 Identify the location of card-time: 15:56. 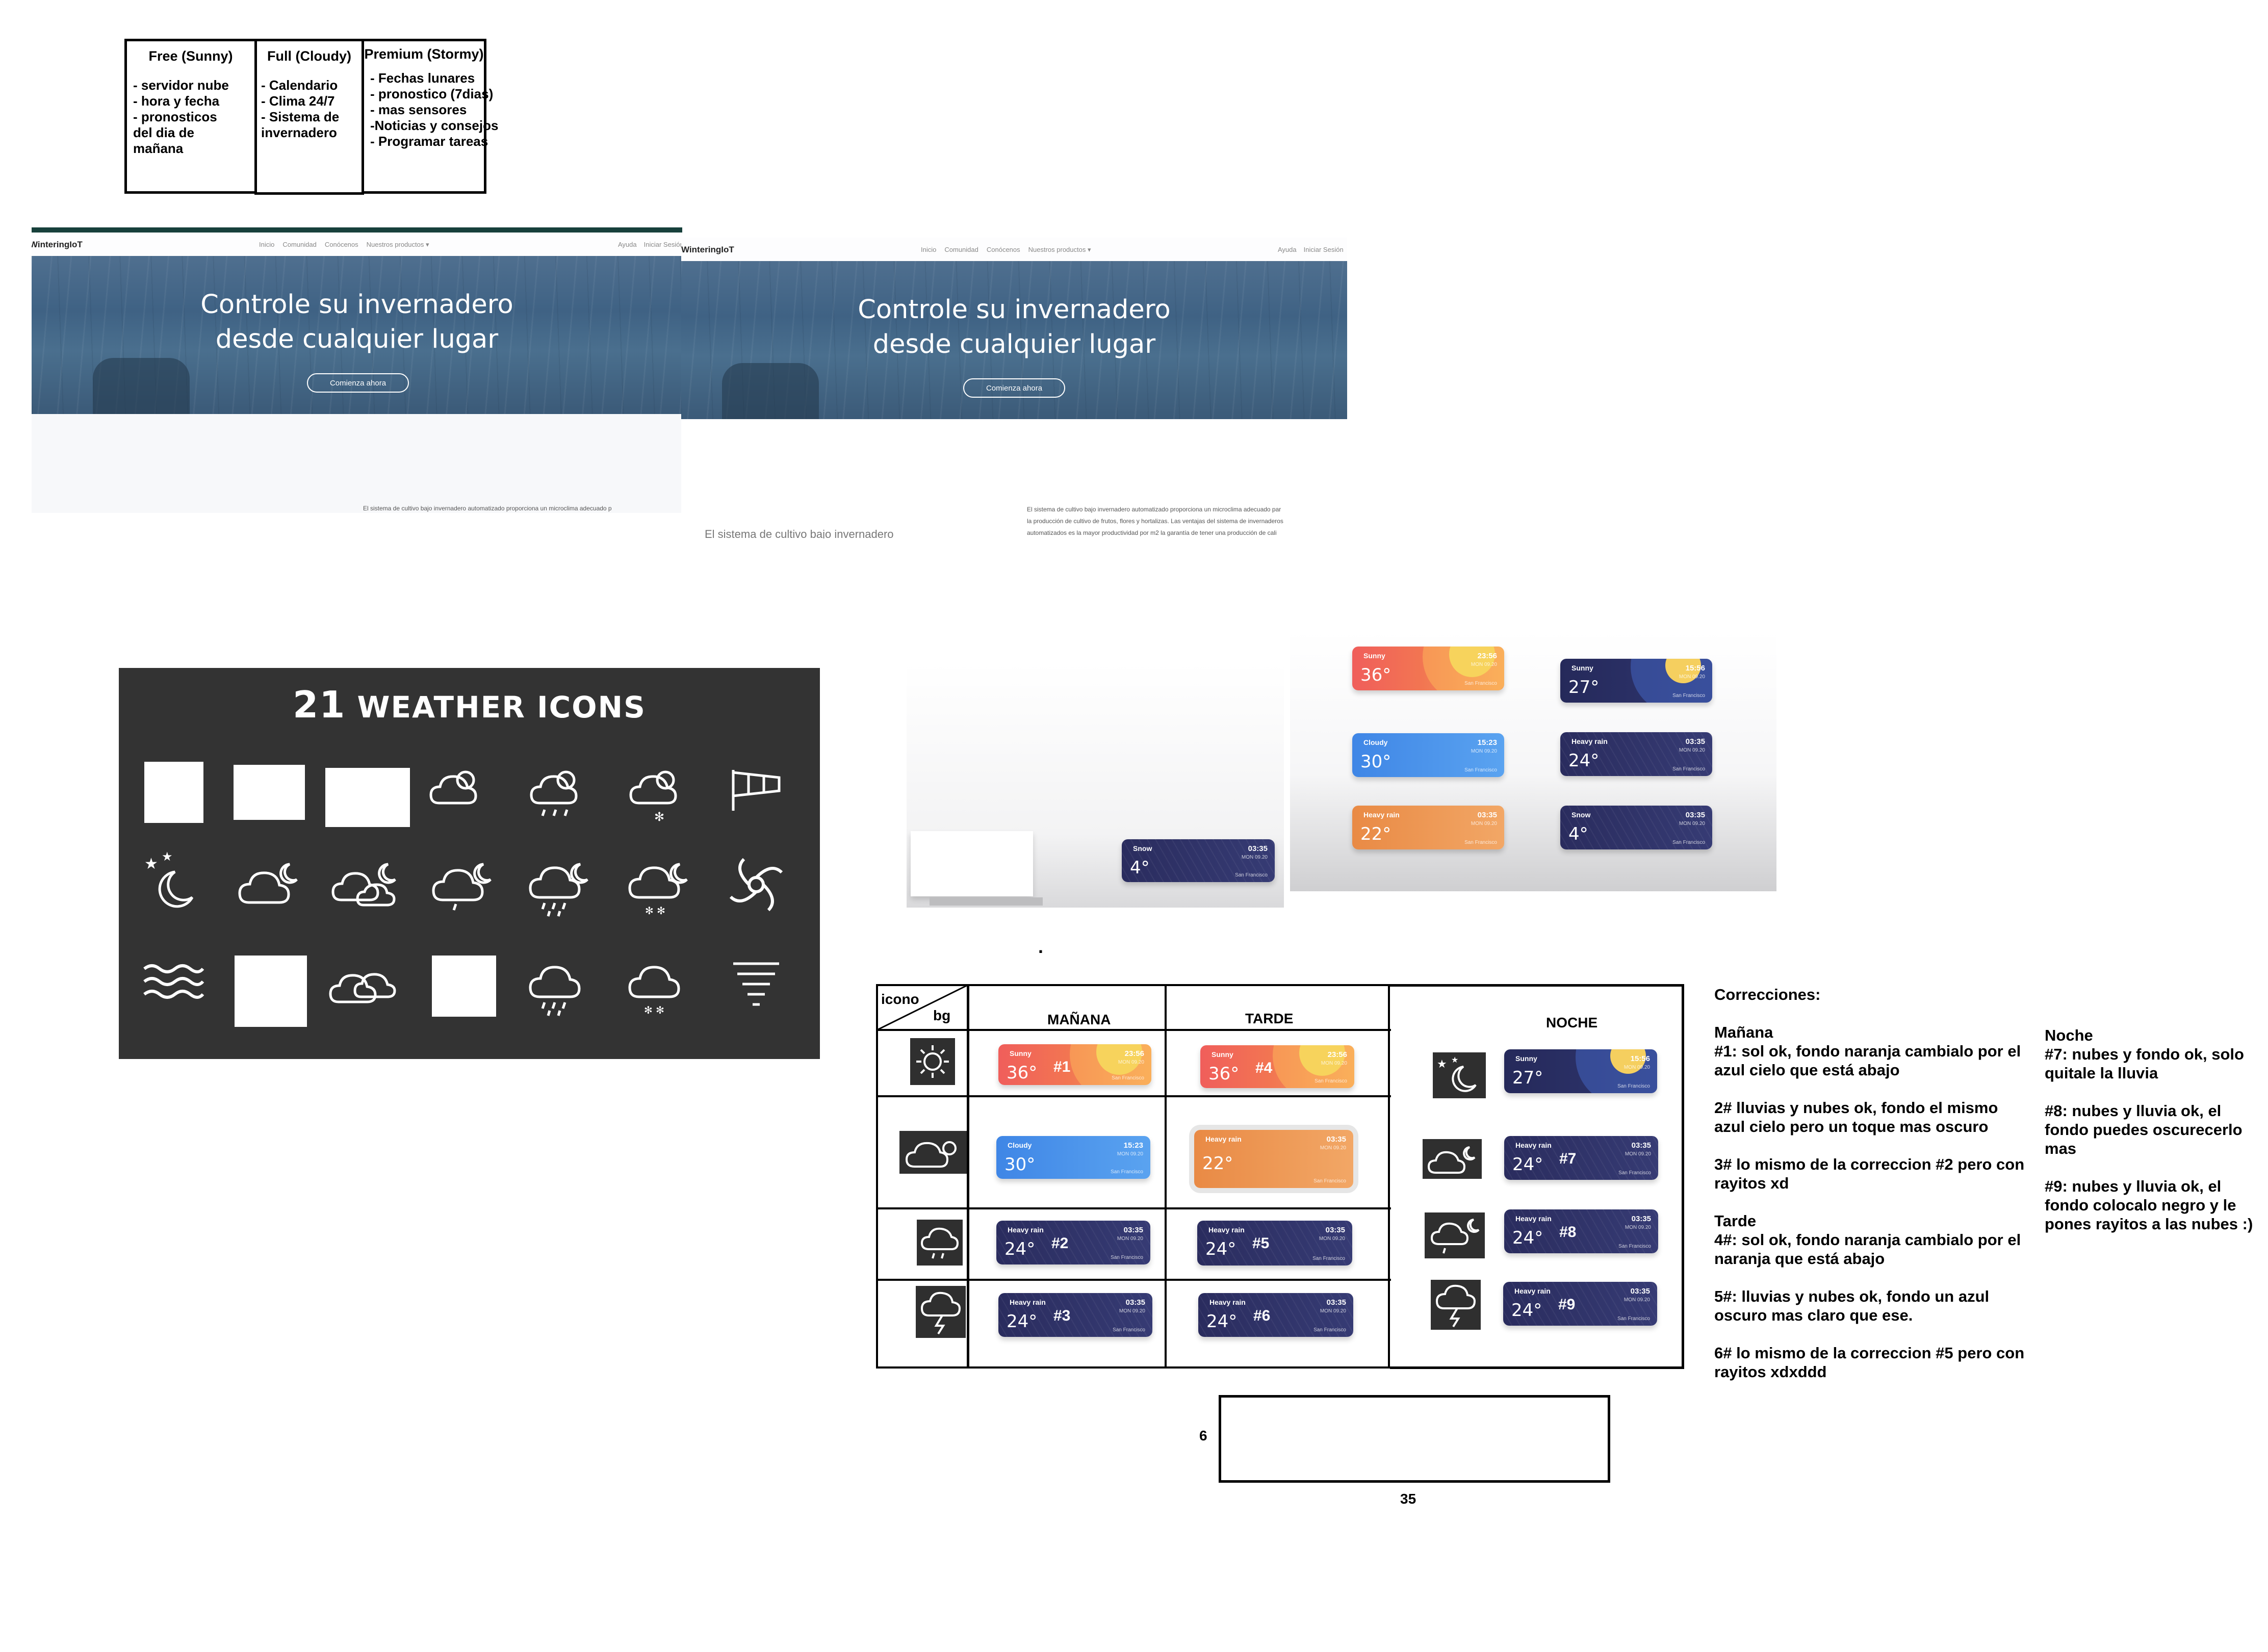
(1695, 668).